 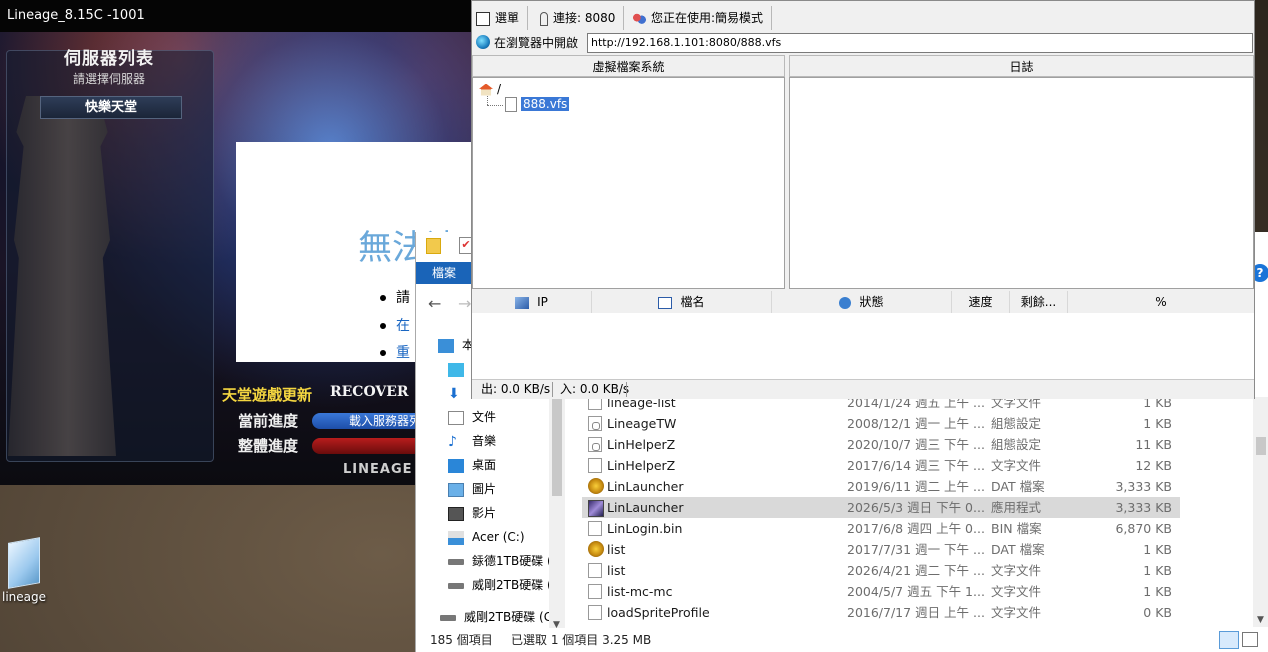 I want to click on tree-root: /, so click(x=490, y=89).